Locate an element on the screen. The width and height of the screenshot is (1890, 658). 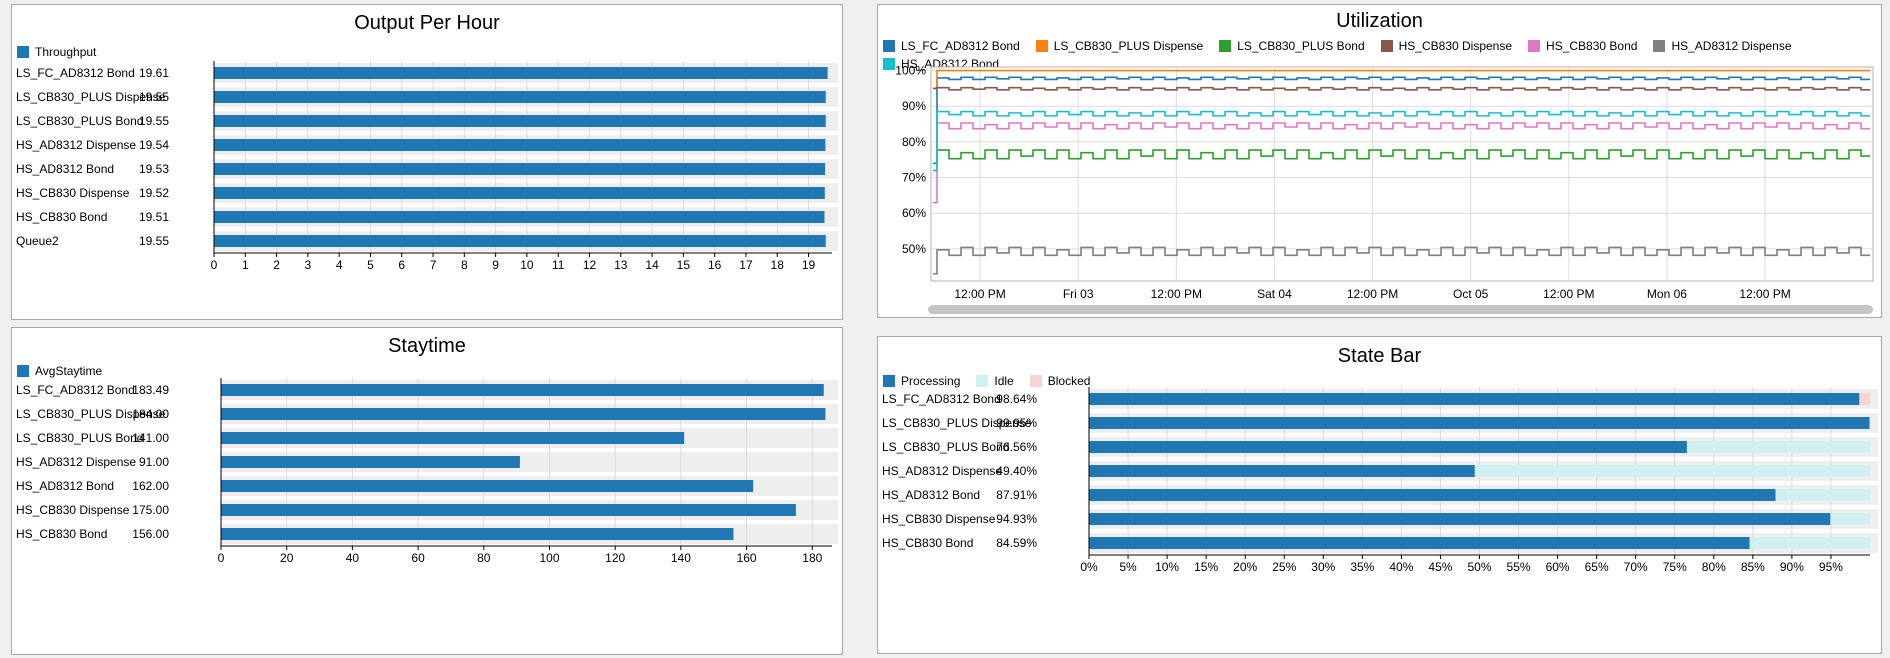
x-tick-label: 20 is located at coordinates (287, 558).